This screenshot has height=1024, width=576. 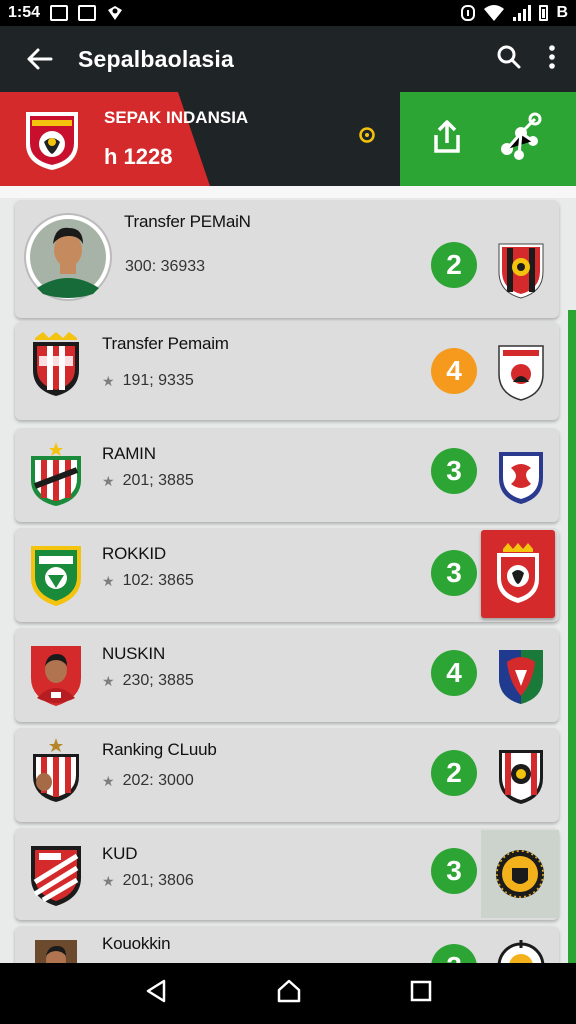 What do you see at coordinates (115, 13) in the screenshot?
I see `location-icon` at bounding box center [115, 13].